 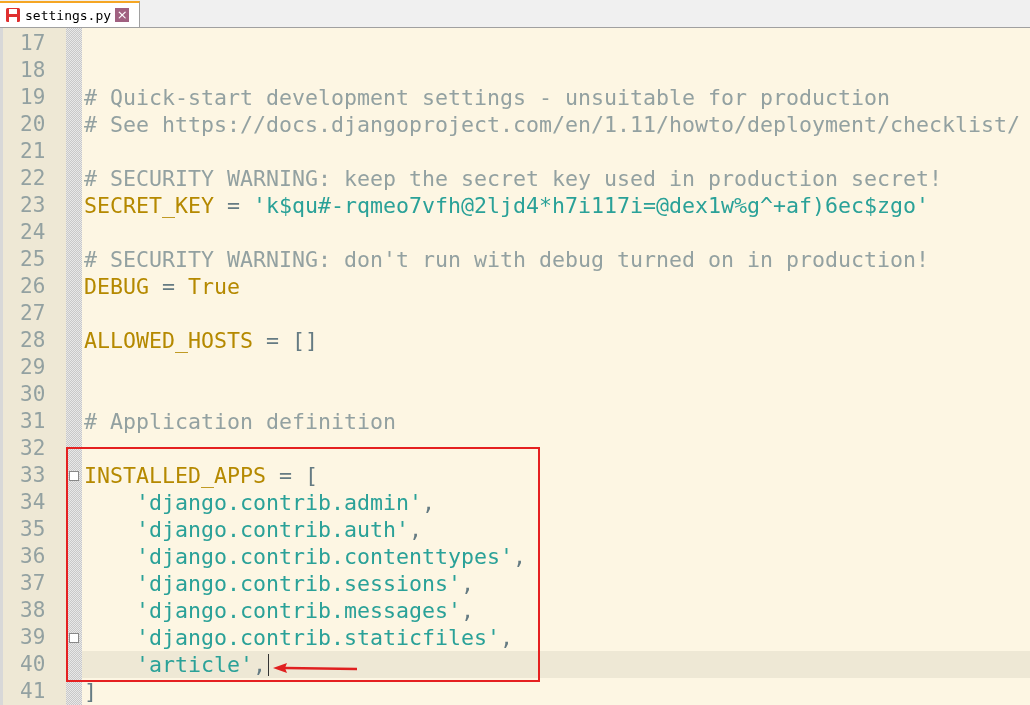 I want to click on line-number: 27, so click(x=33, y=313).